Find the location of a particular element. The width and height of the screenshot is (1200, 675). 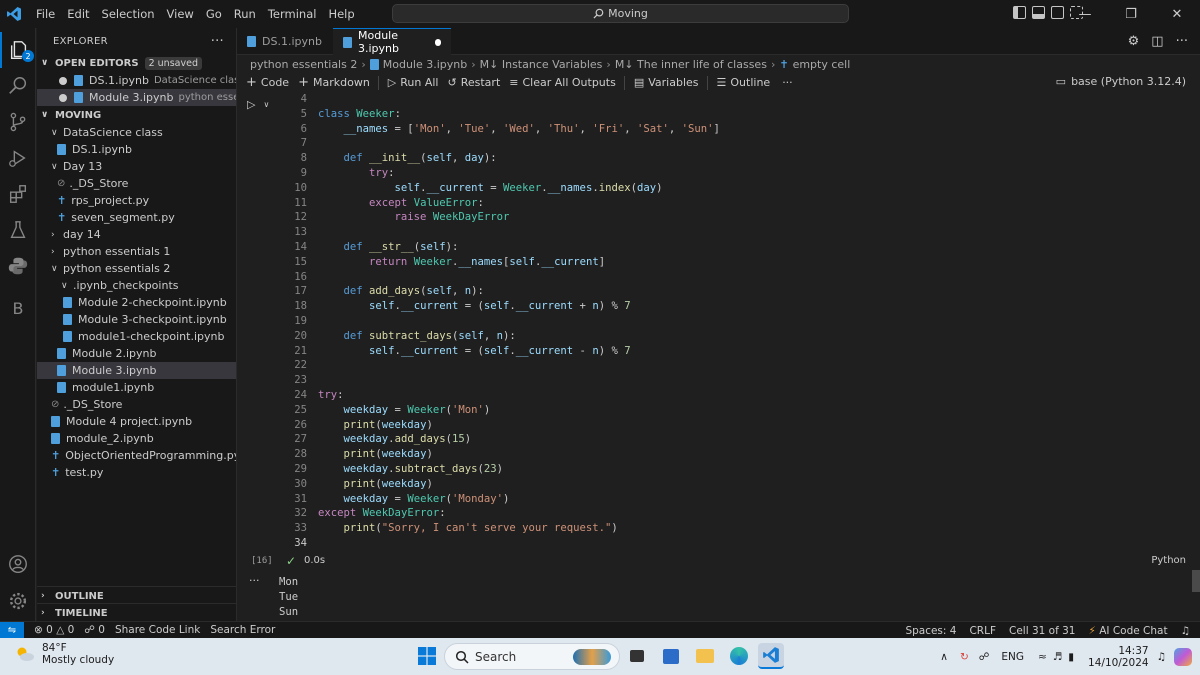

tree-folder: ∨ python essentials 2 is located at coordinates (136, 268).